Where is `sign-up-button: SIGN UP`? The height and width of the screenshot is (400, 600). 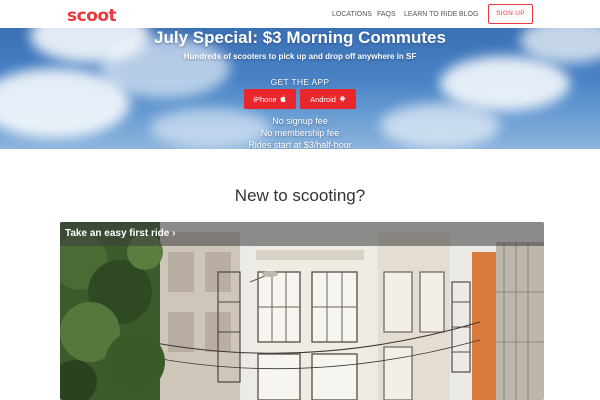 sign-up-button: SIGN UP is located at coordinates (510, 14).